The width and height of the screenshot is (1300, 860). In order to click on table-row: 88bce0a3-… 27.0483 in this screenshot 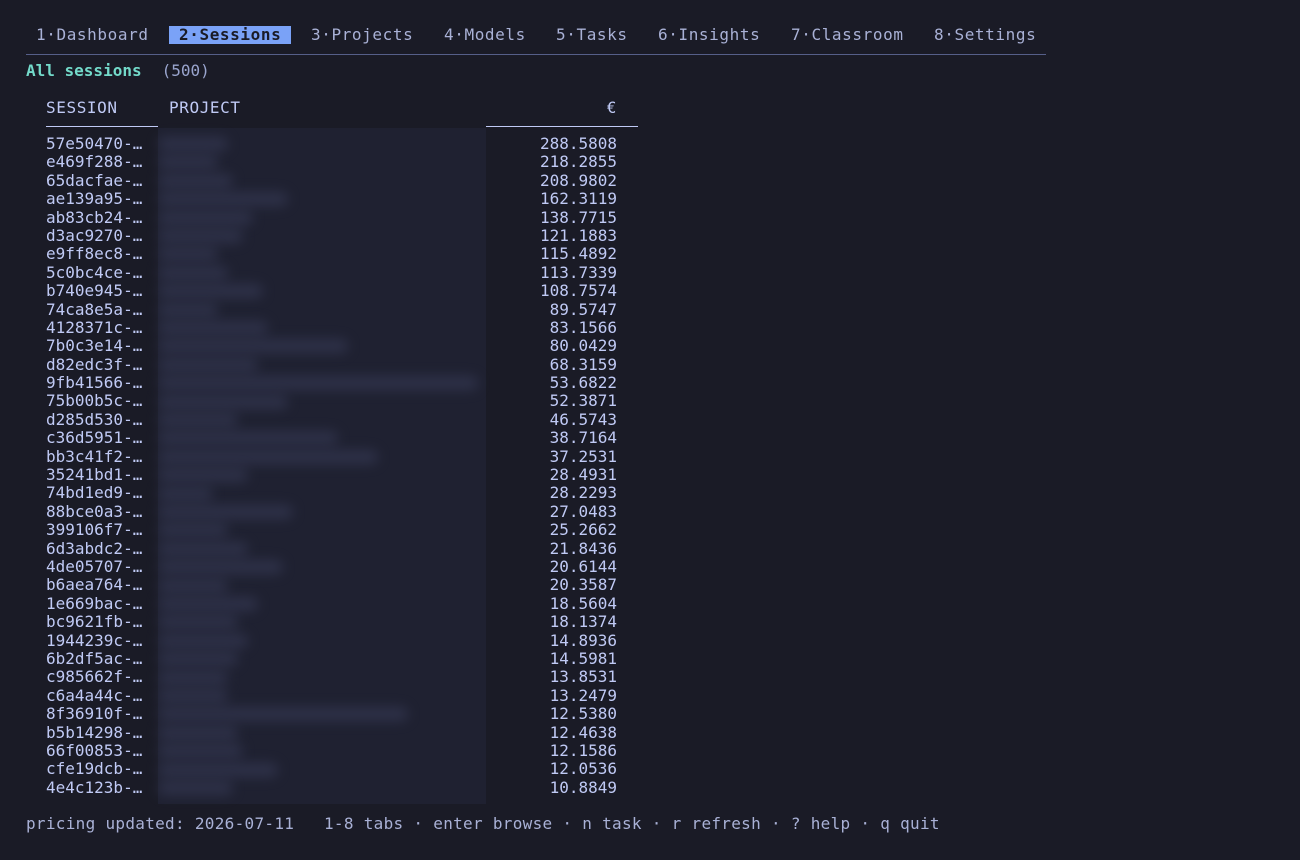, I will do `click(350, 511)`.